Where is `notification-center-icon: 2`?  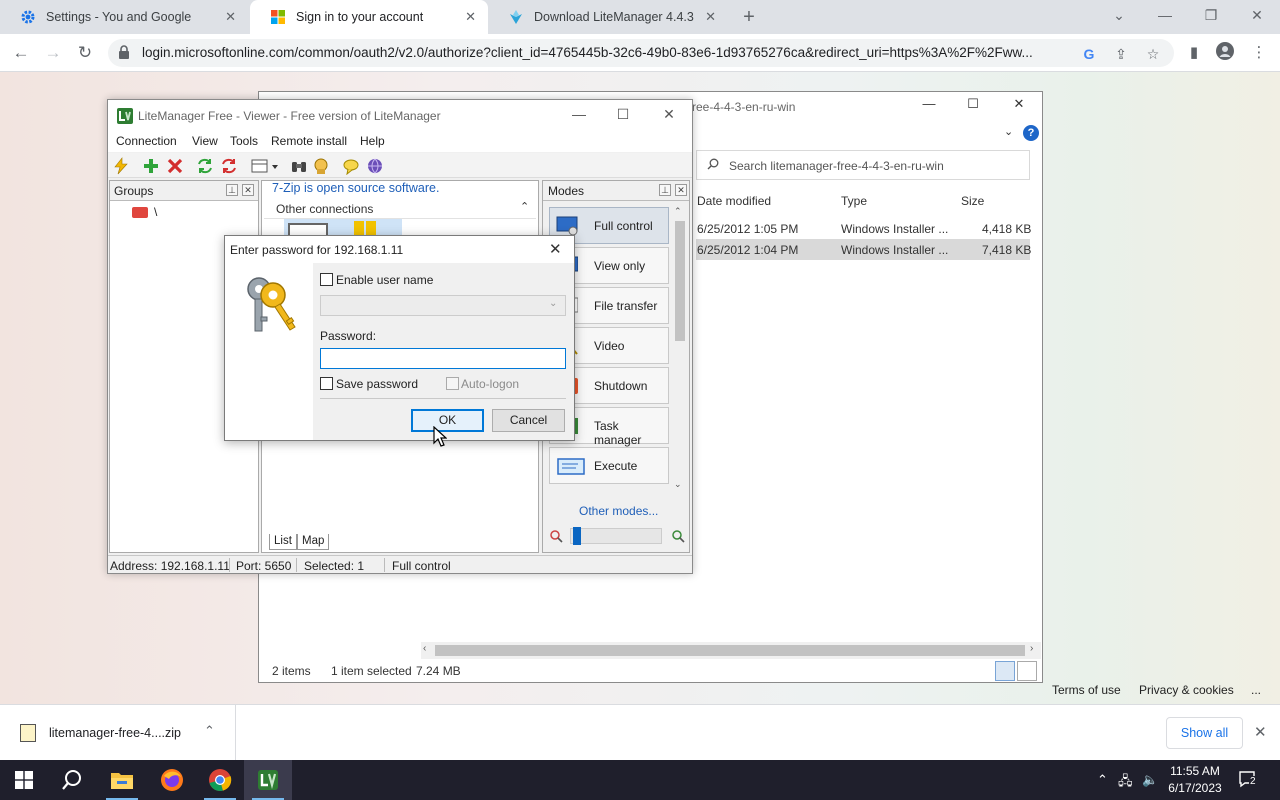 notification-center-icon: 2 is located at coordinates (1248, 779).